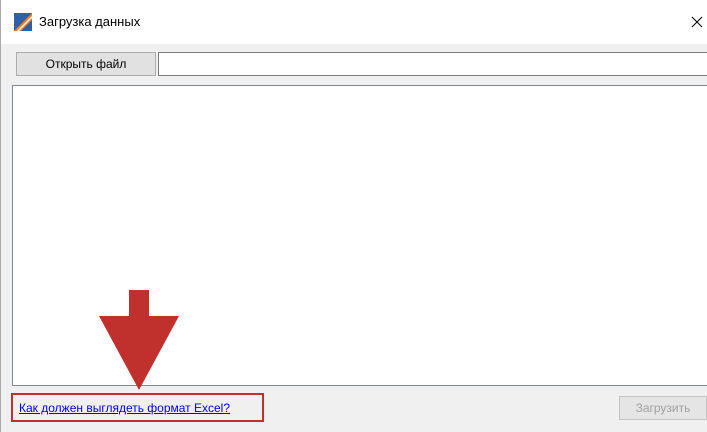  Describe the element at coordinates (354, 22) in the screenshot. I see `title-bar: Загрузка данных` at that location.